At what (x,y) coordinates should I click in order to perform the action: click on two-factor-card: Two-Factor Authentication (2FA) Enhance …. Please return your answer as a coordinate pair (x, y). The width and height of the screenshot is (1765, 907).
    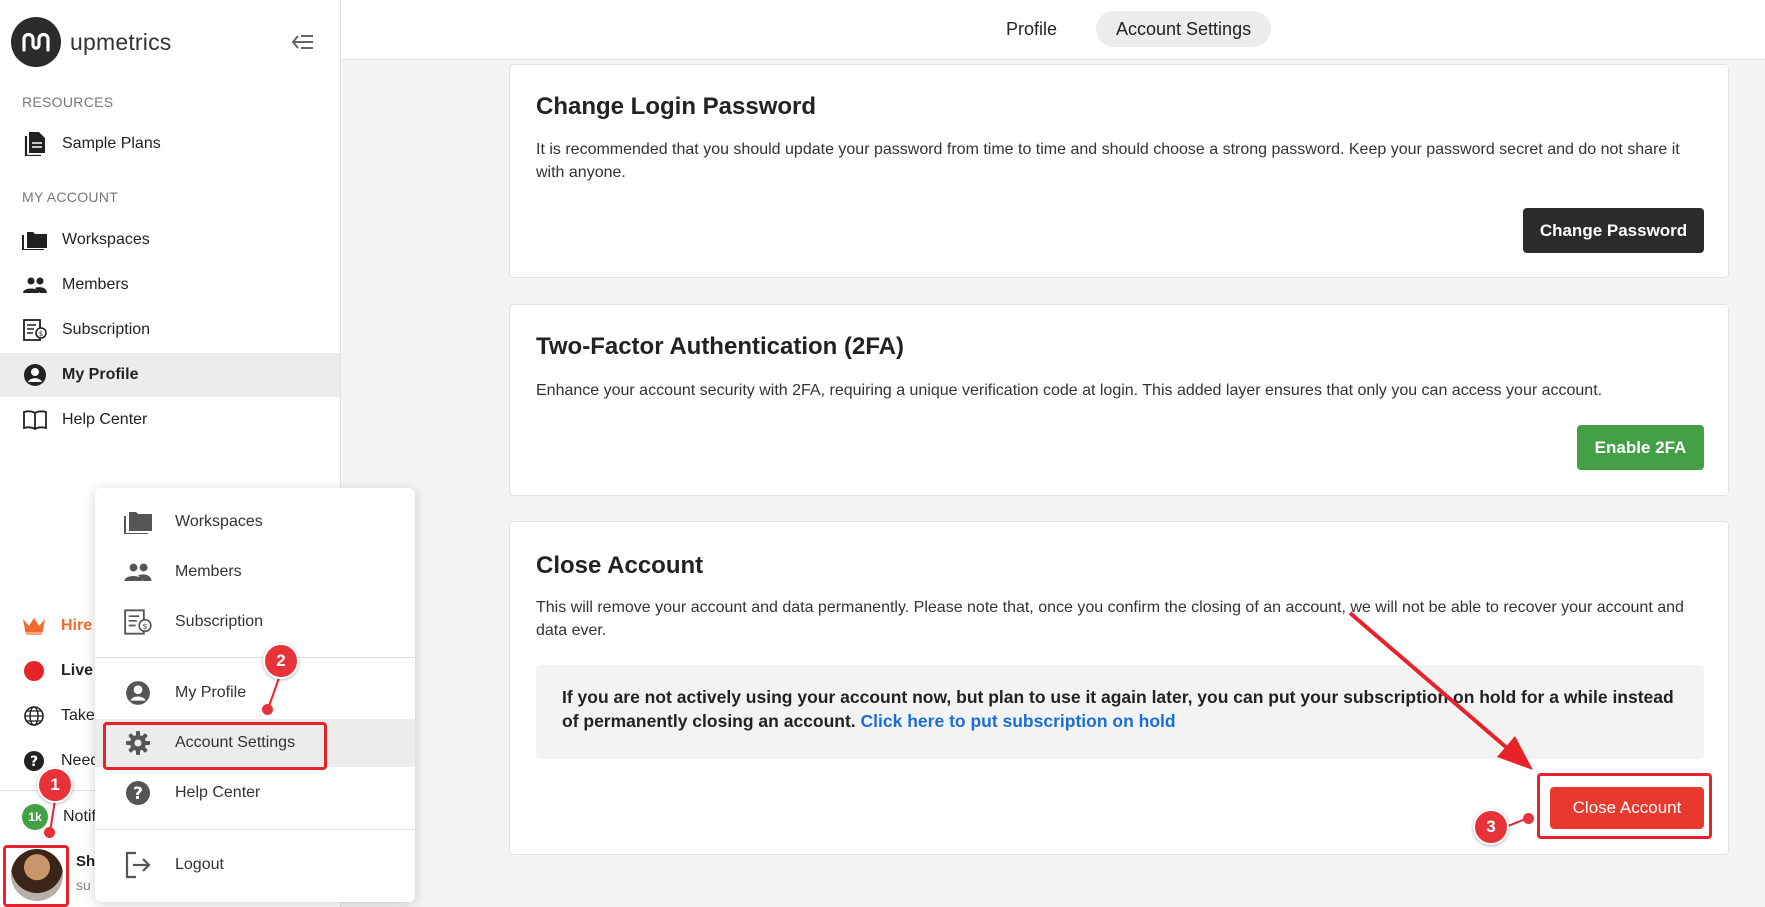
    Looking at the image, I should click on (1119, 400).